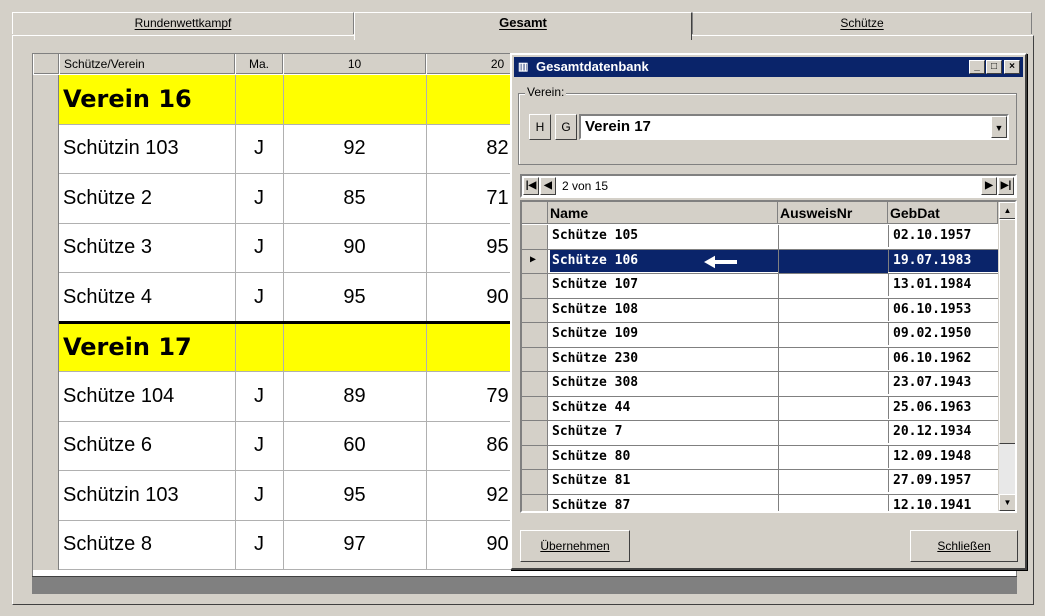  Describe the element at coordinates (664, 285) in the screenshot. I see `cell-list-name: Schütze 107` at that location.